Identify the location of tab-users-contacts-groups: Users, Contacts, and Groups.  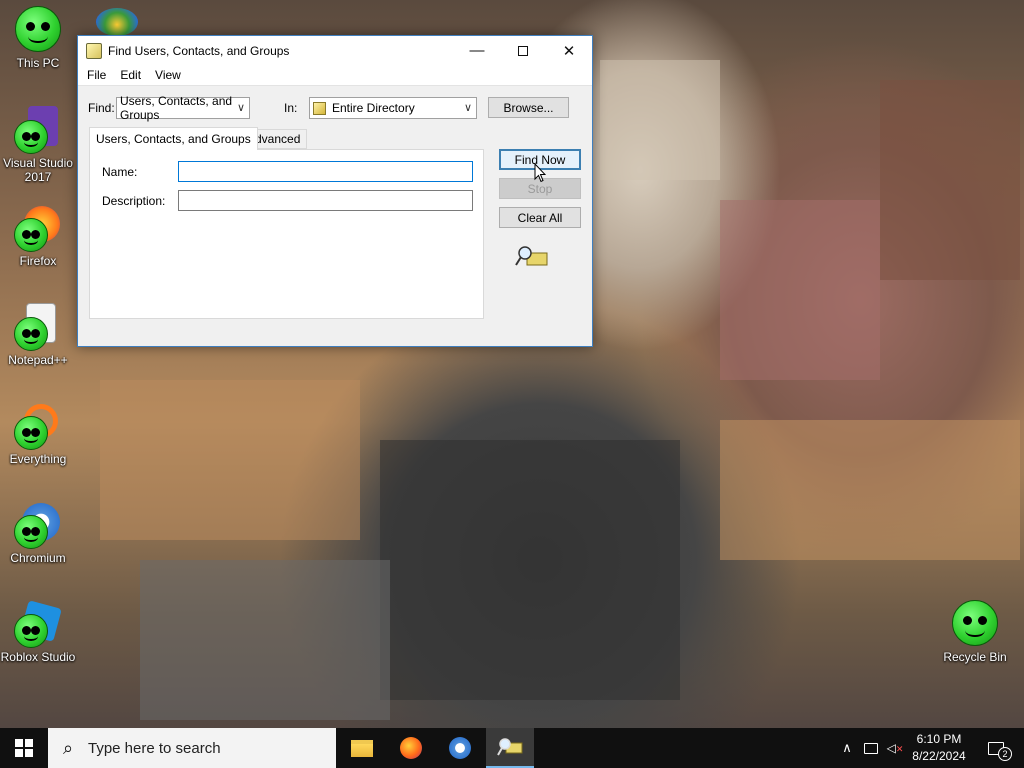
(173, 138).